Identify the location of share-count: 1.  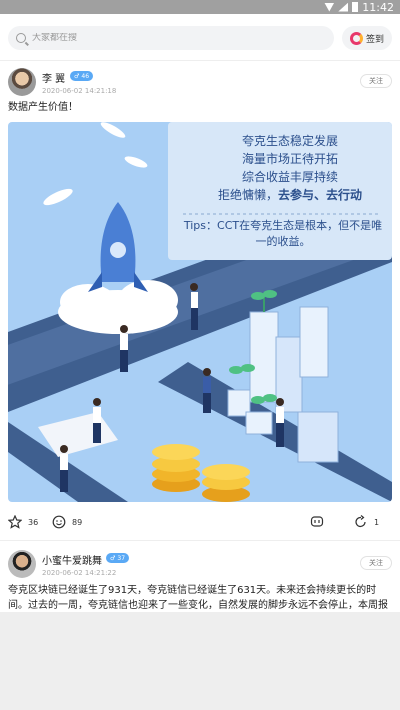
(377, 522).